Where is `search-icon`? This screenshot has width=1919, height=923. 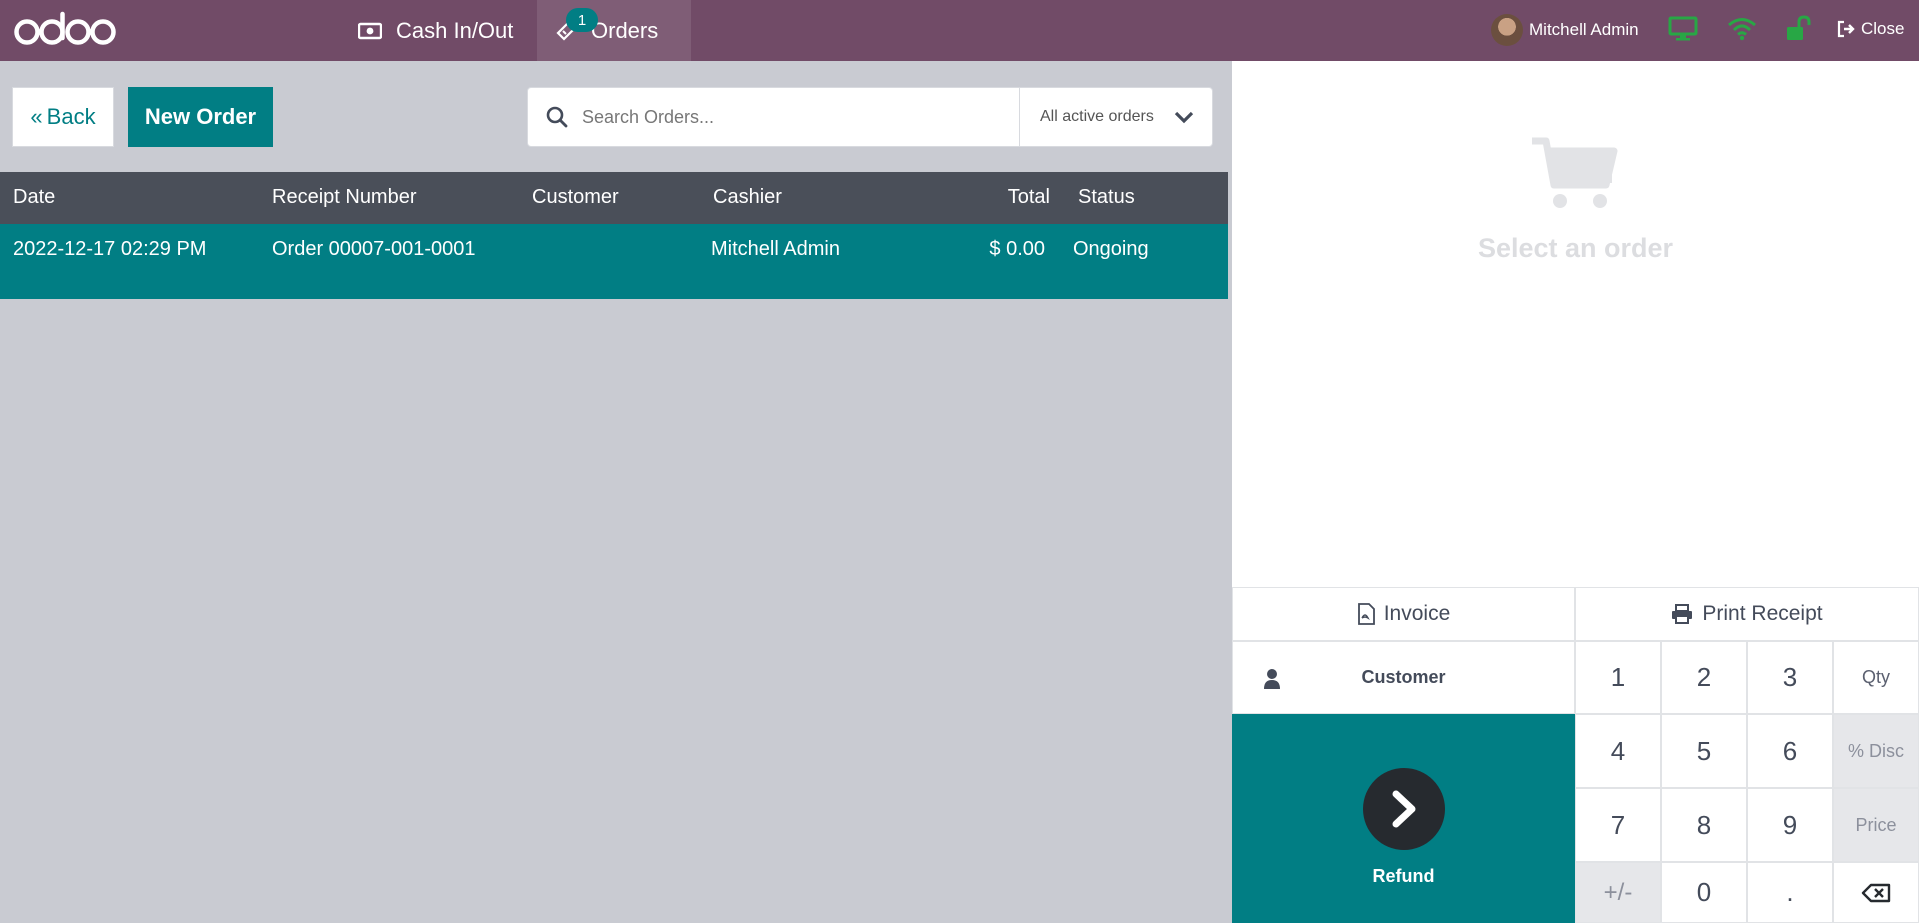
search-icon is located at coordinates (557, 117).